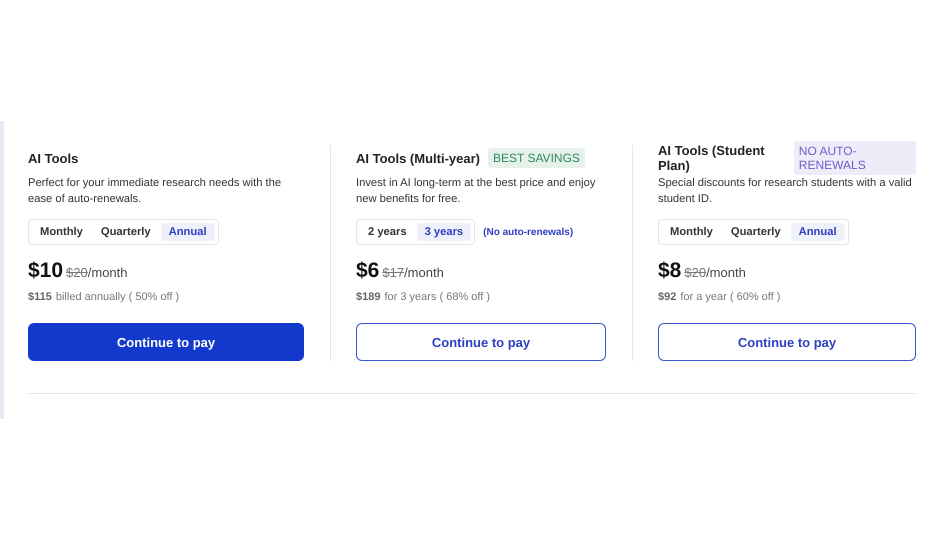 This screenshot has width=940, height=540. What do you see at coordinates (476, 191) in the screenshot?
I see `plan-description: Invest in AI long-term at the best price and enjoy new benefits for free.` at bounding box center [476, 191].